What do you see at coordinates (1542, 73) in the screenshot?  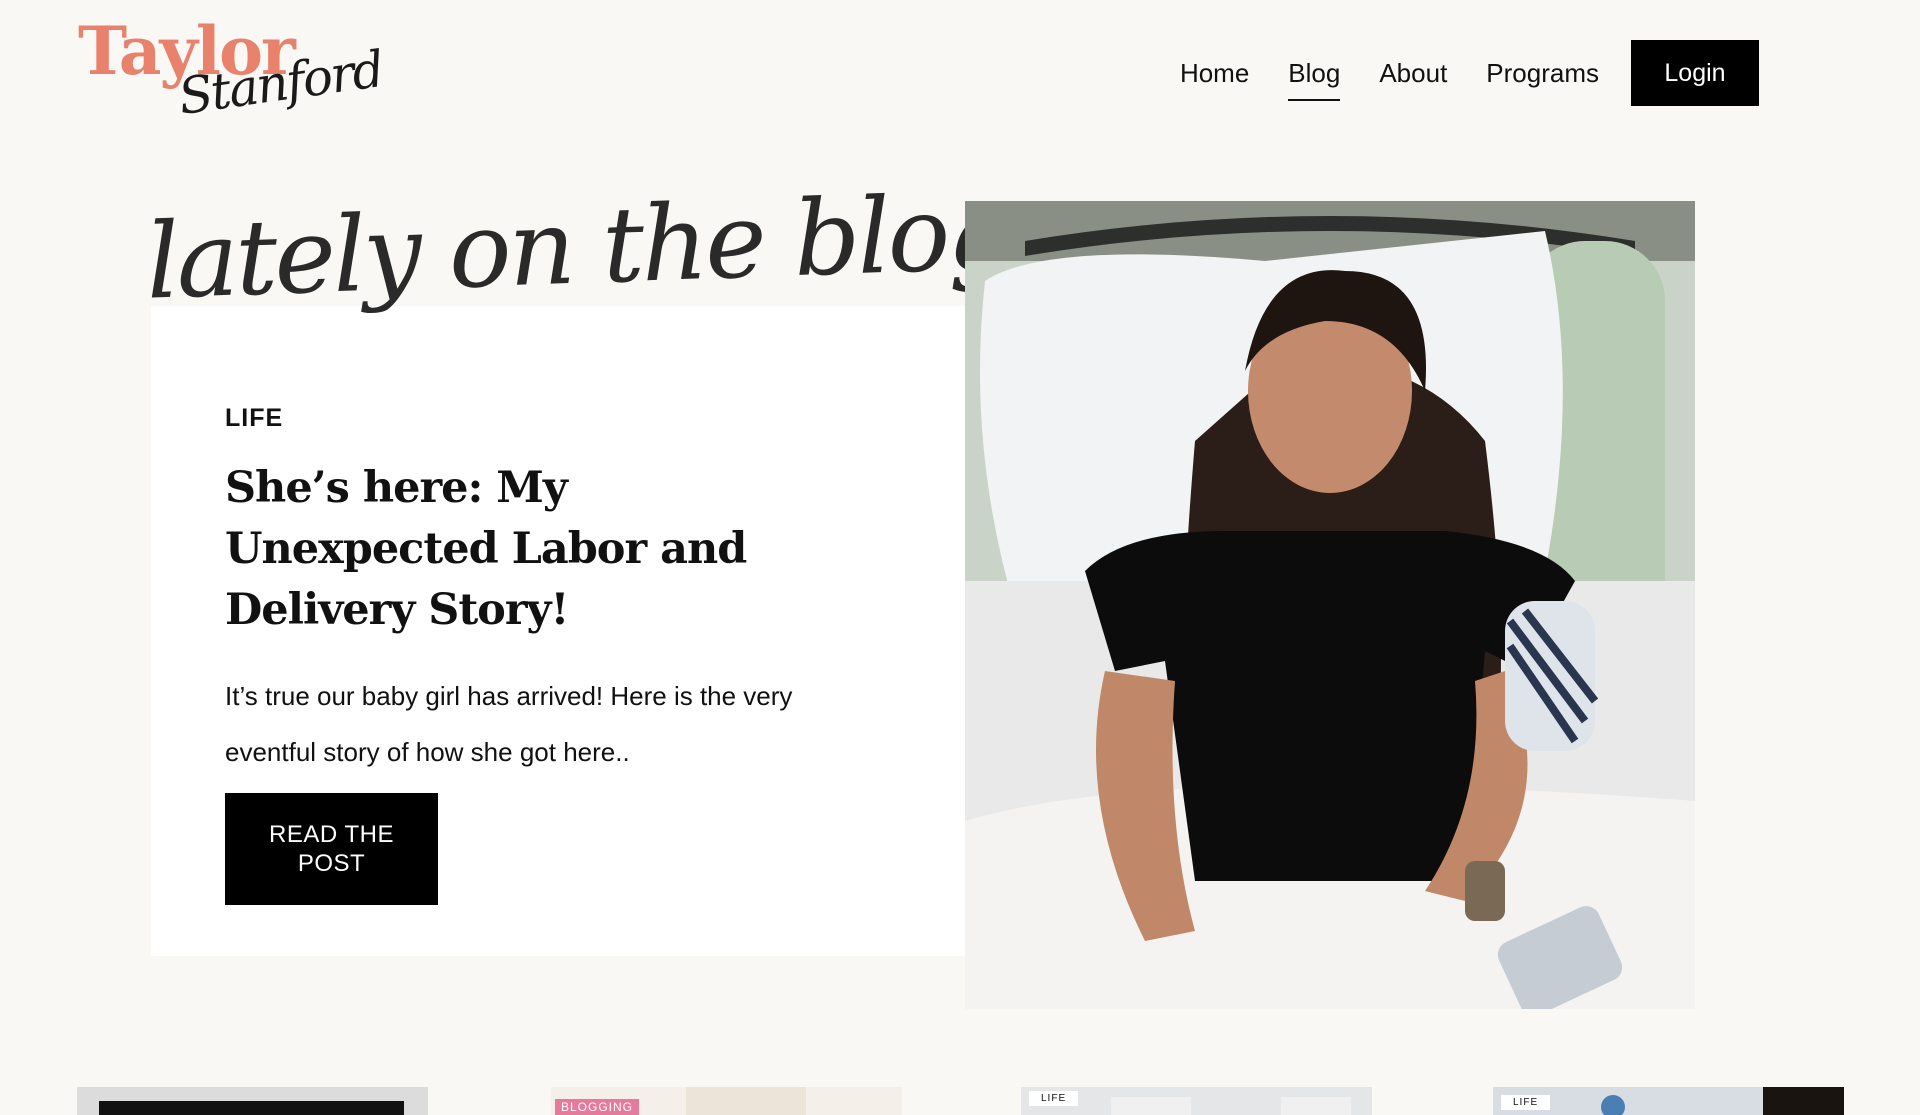 I see `nav-programs: Programs` at bounding box center [1542, 73].